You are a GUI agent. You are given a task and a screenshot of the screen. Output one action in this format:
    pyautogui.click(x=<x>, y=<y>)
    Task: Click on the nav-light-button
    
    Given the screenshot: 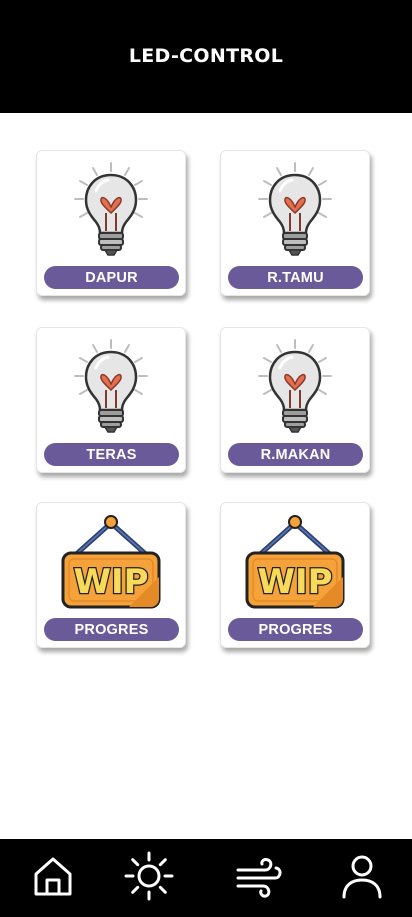 What is the action you would take?
    pyautogui.click(x=149, y=876)
    